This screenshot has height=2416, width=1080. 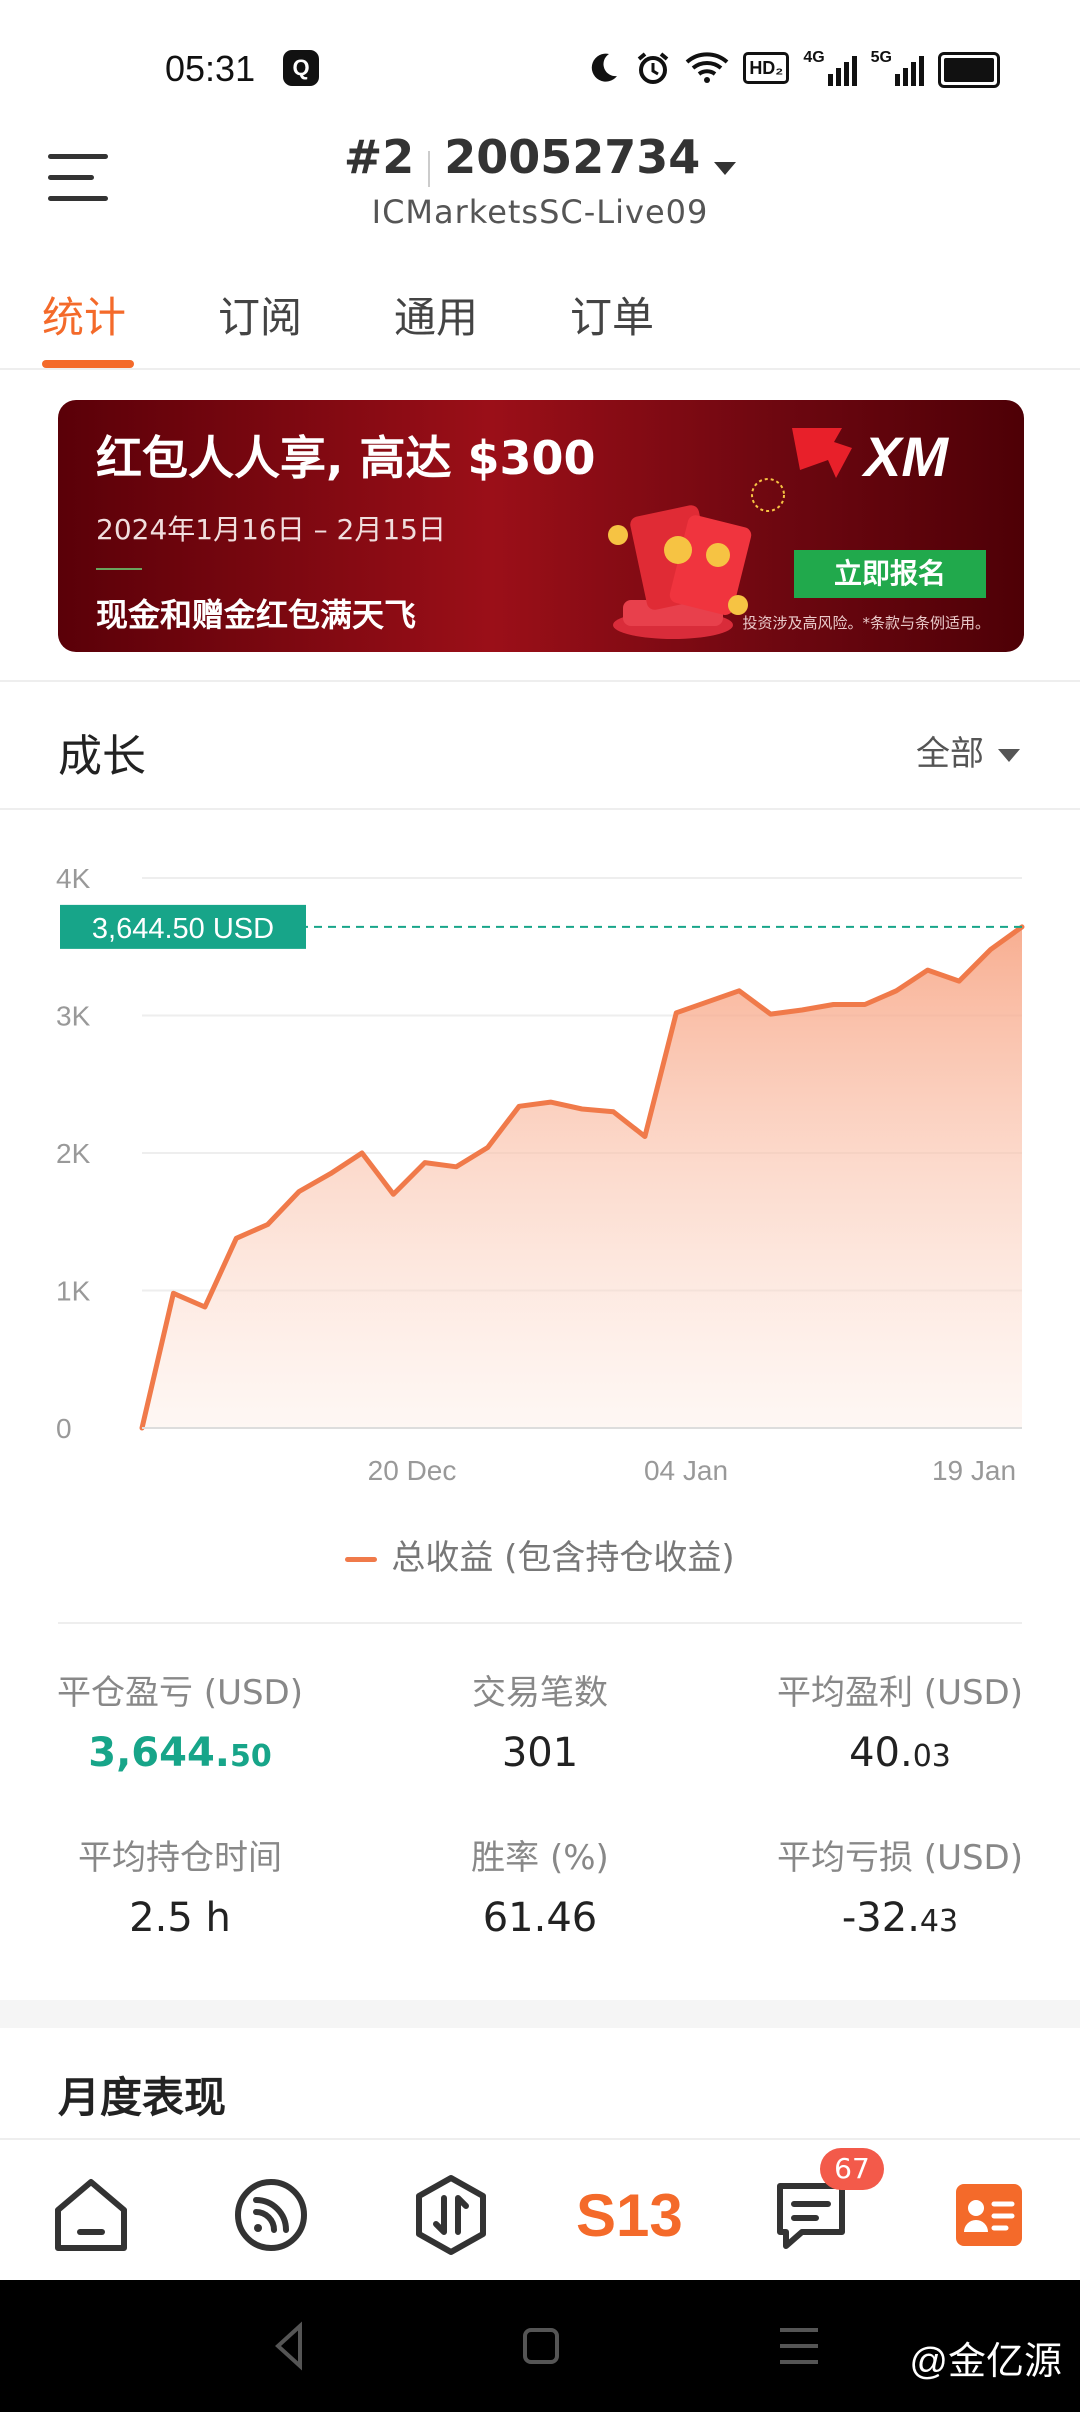 I want to click on x-tick-label: 20 Dec, so click(x=412, y=1470).